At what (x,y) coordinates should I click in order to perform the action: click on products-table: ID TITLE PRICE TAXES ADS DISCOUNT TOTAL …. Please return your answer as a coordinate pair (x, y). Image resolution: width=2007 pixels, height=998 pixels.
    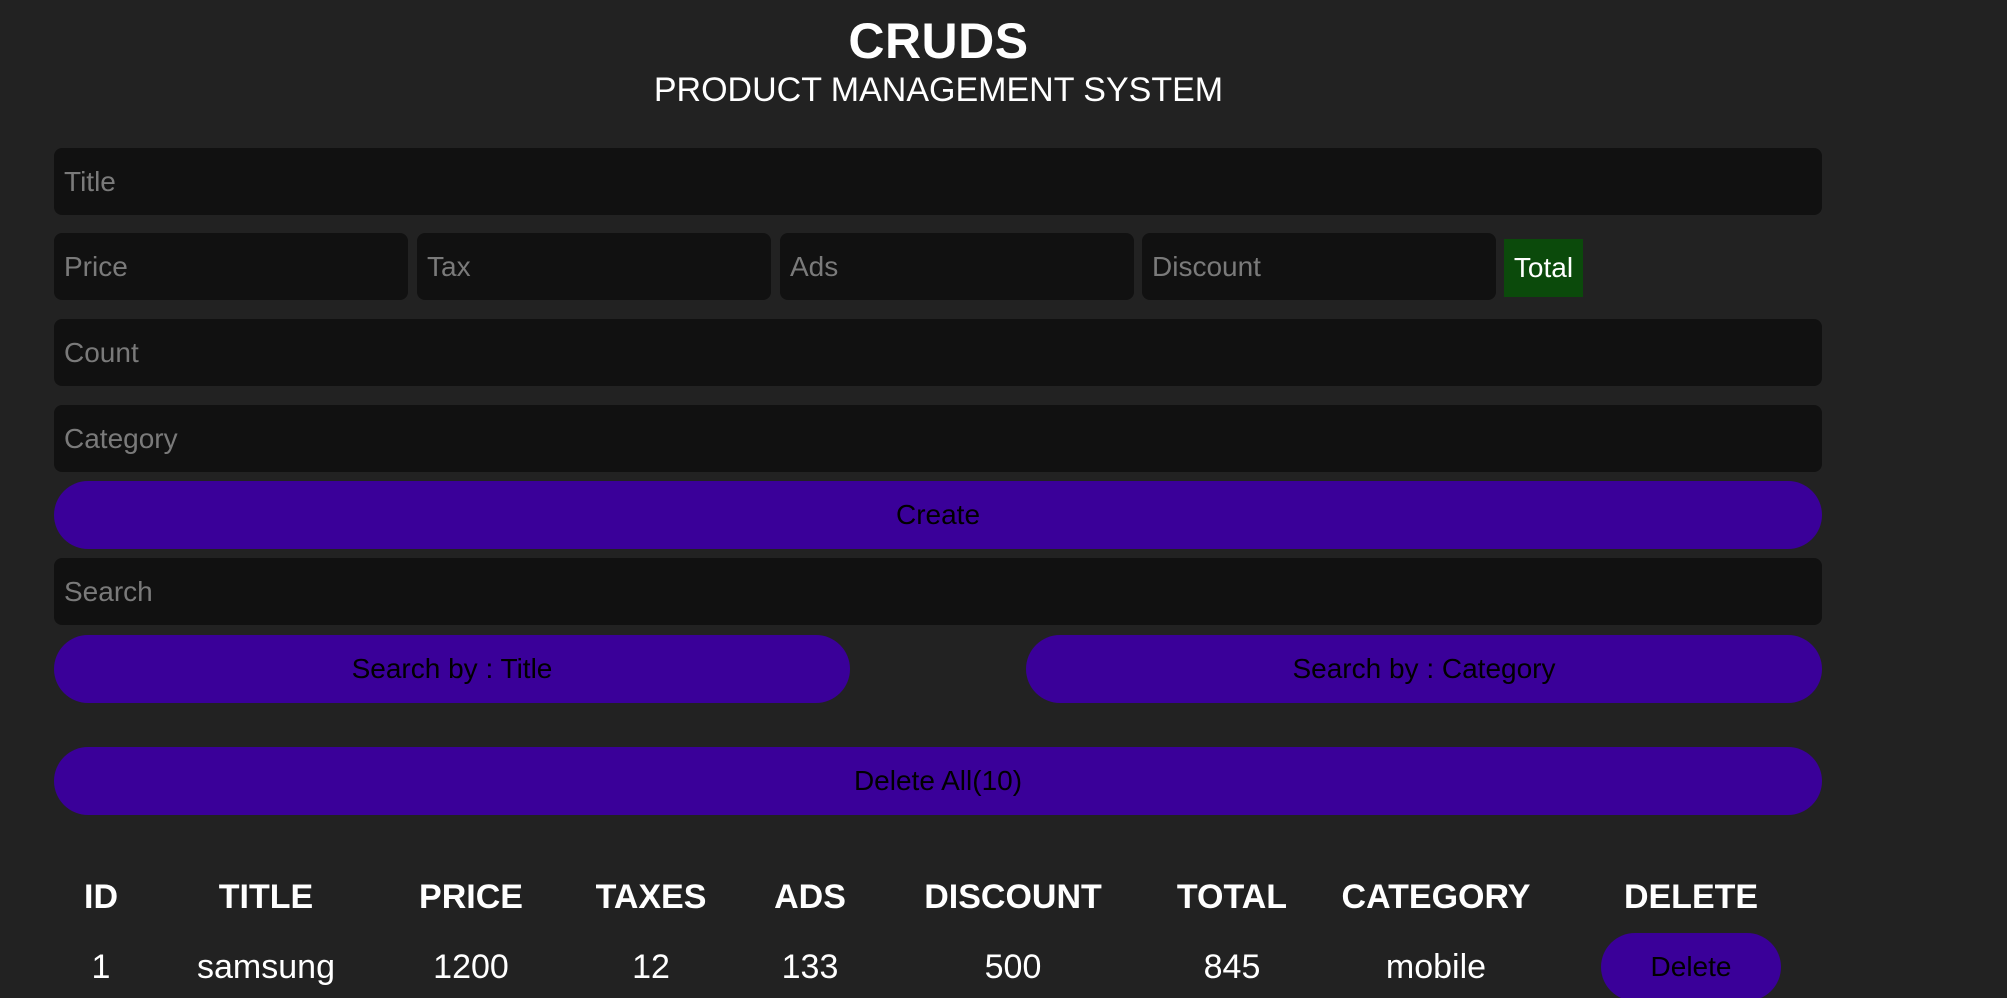
    Looking at the image, I should click on (939, 933).